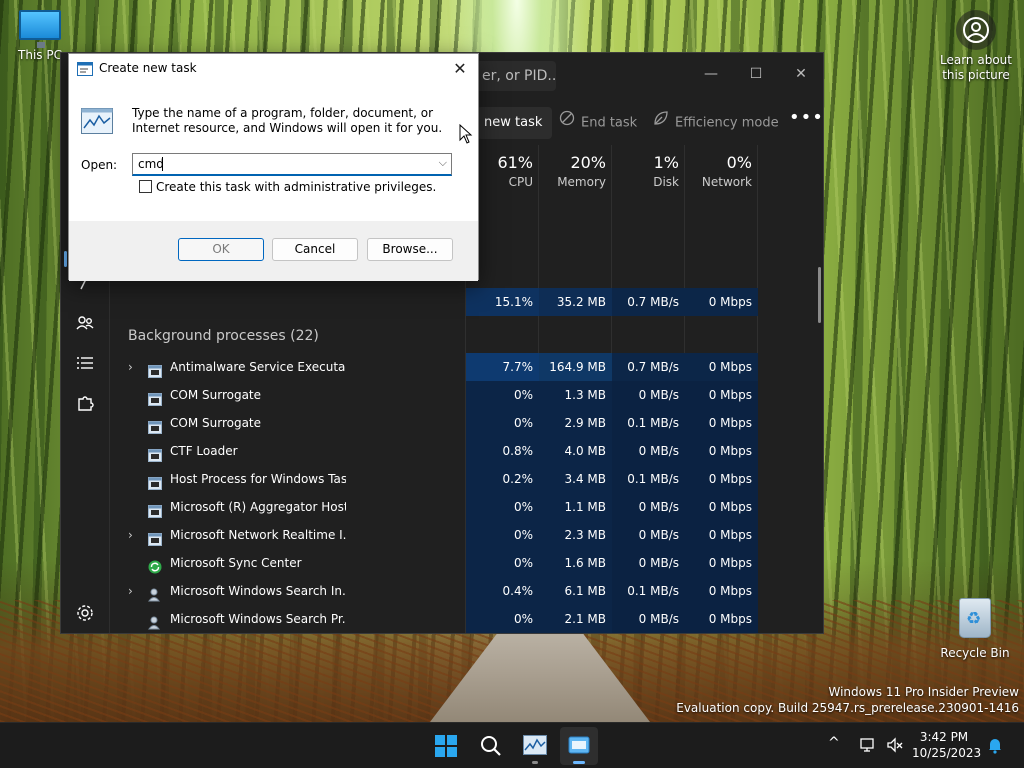 The height and width of the screenshot is (768, 1024). I want to click on end-task-button: End task, so click(598, 123).